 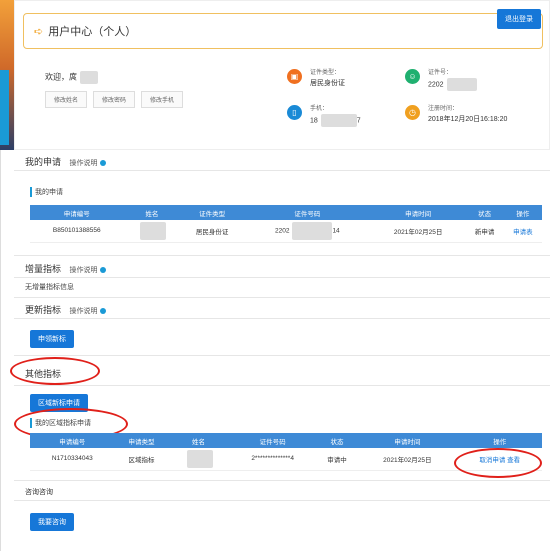 I want to click on banner-strip-blue, so click(x=4, y=107).